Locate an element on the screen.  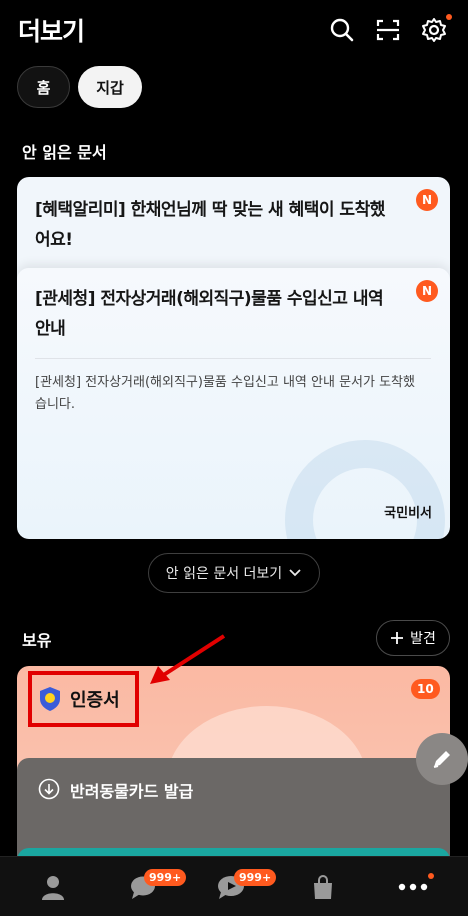
divider is located at coordinates (233, 358).